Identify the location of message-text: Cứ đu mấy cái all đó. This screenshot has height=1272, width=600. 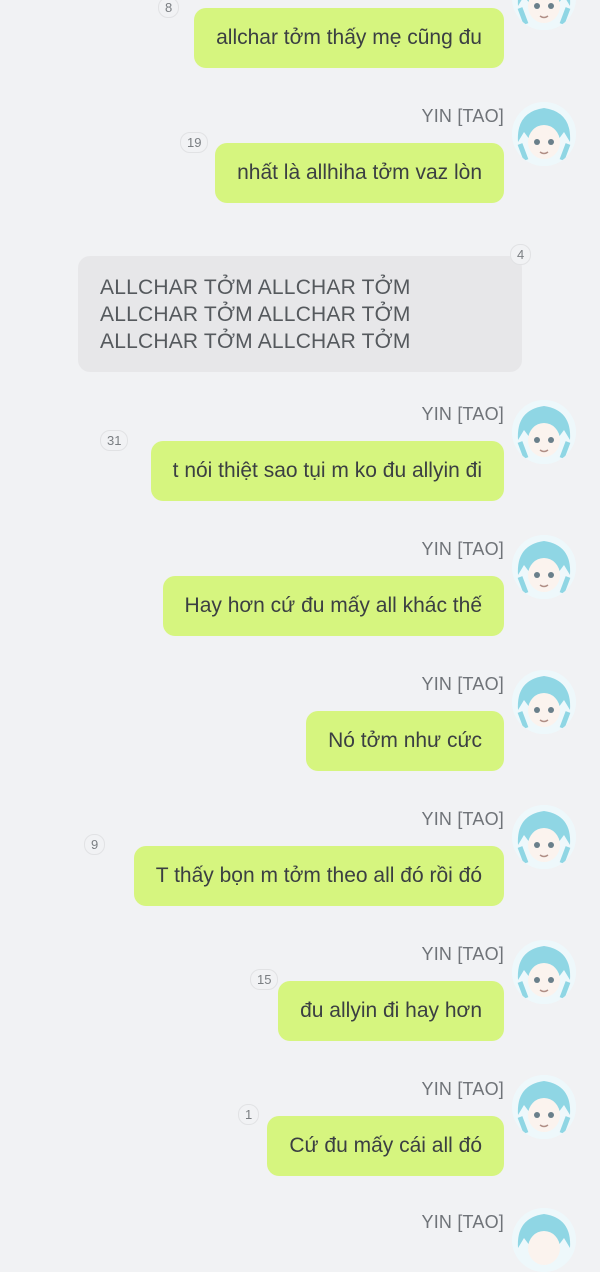
(385, 1145).